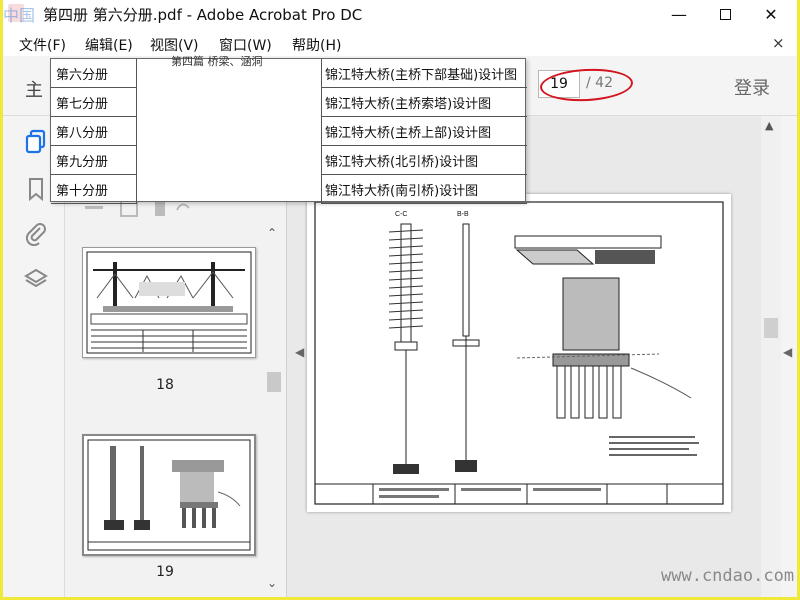 Image resolution: width=800 pixels, height=600 pixels. What do you see at coordinates (400, 43) in the screenshot?
I see `menu-bar: 文件(F) 编辑(E) 视图(V) 窗口(W) 帮助(H) ×` at bounding box center [400, 43].